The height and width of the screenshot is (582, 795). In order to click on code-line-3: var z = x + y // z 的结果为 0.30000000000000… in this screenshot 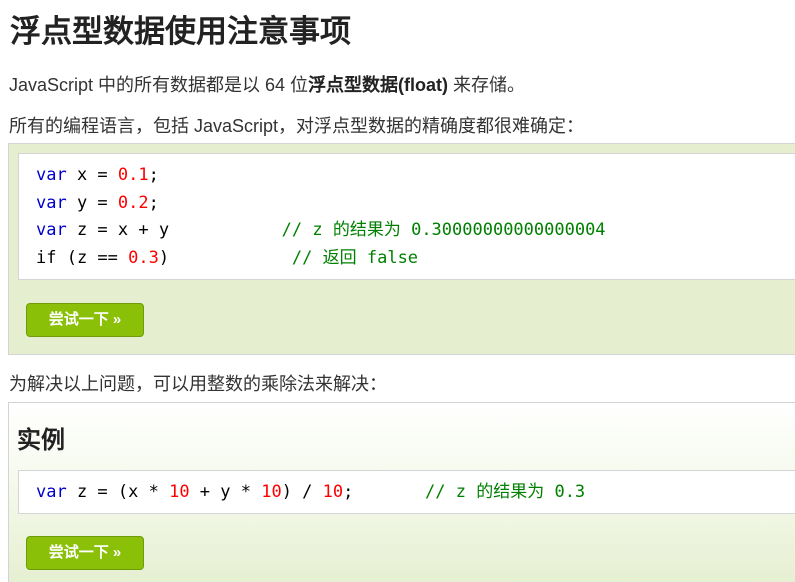, I will do `click(321, 230)`.